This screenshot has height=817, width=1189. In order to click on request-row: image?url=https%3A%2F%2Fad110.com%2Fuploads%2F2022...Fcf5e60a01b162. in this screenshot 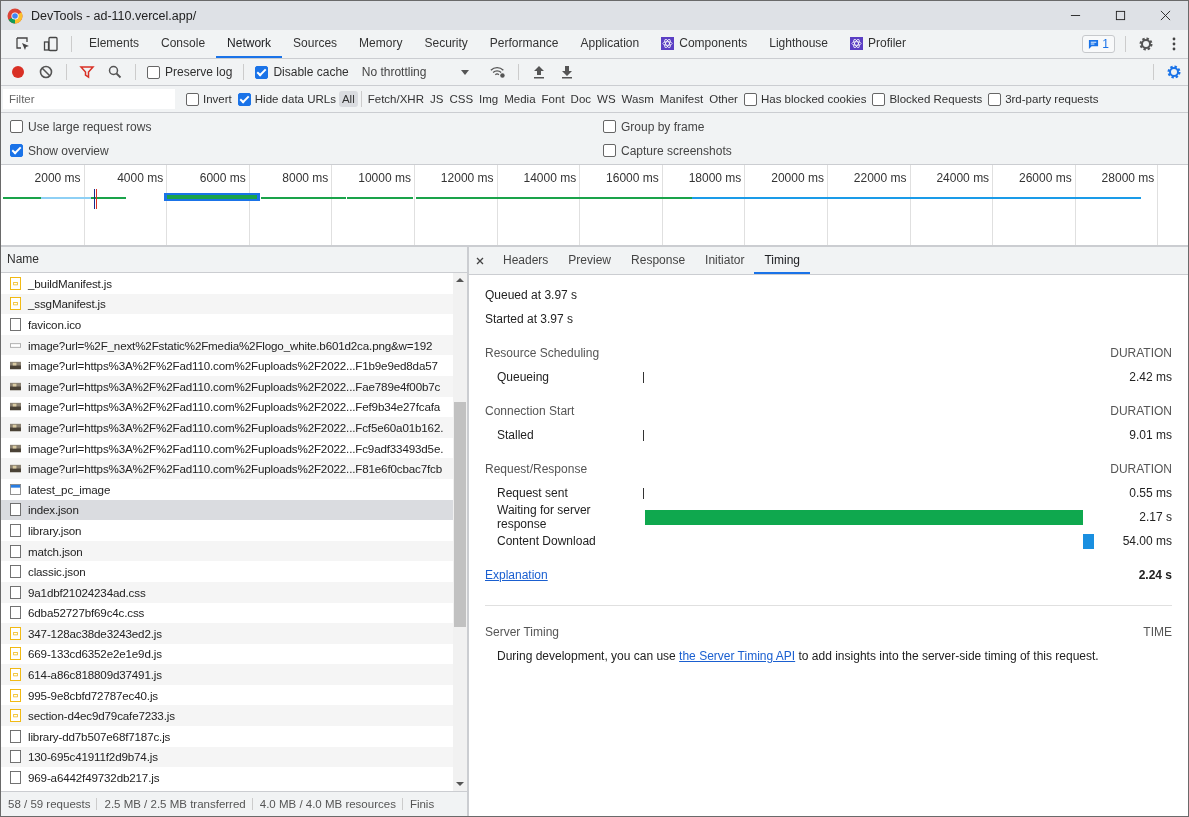, I will do `click(227, 427)`.